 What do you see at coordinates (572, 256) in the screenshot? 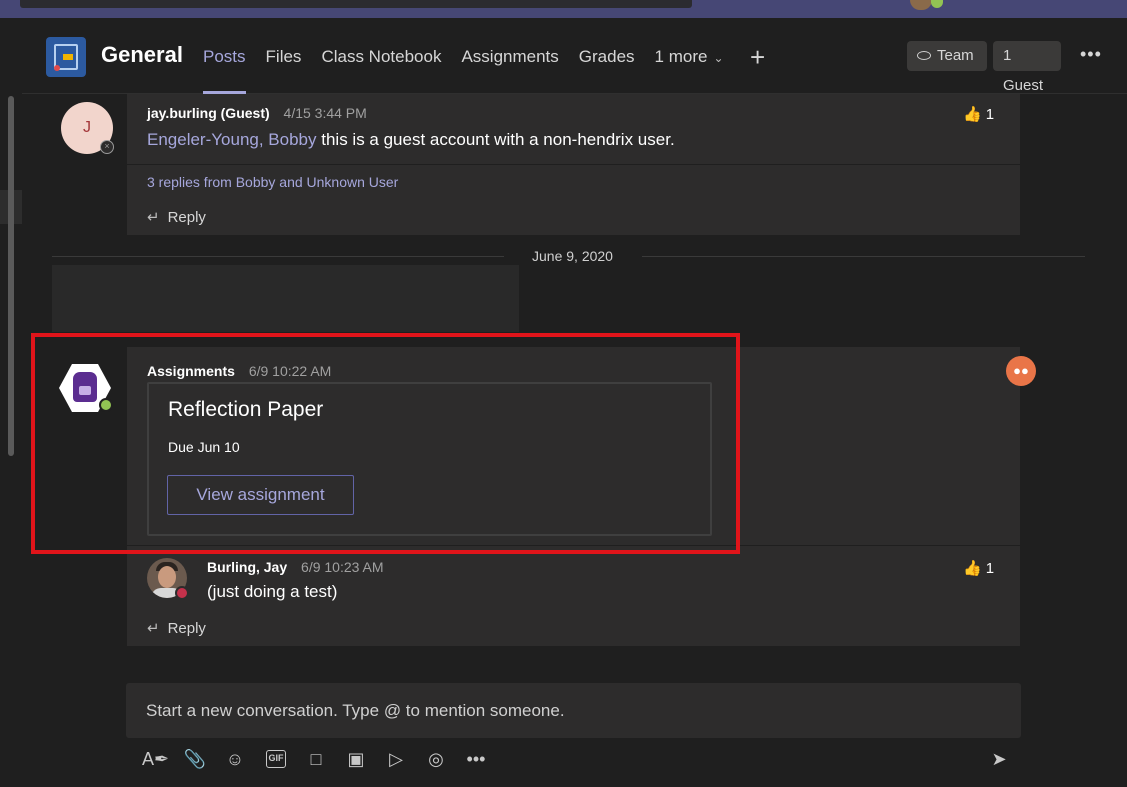
I see `date-label: June 9, 2020` at bounding box center [572, 256].